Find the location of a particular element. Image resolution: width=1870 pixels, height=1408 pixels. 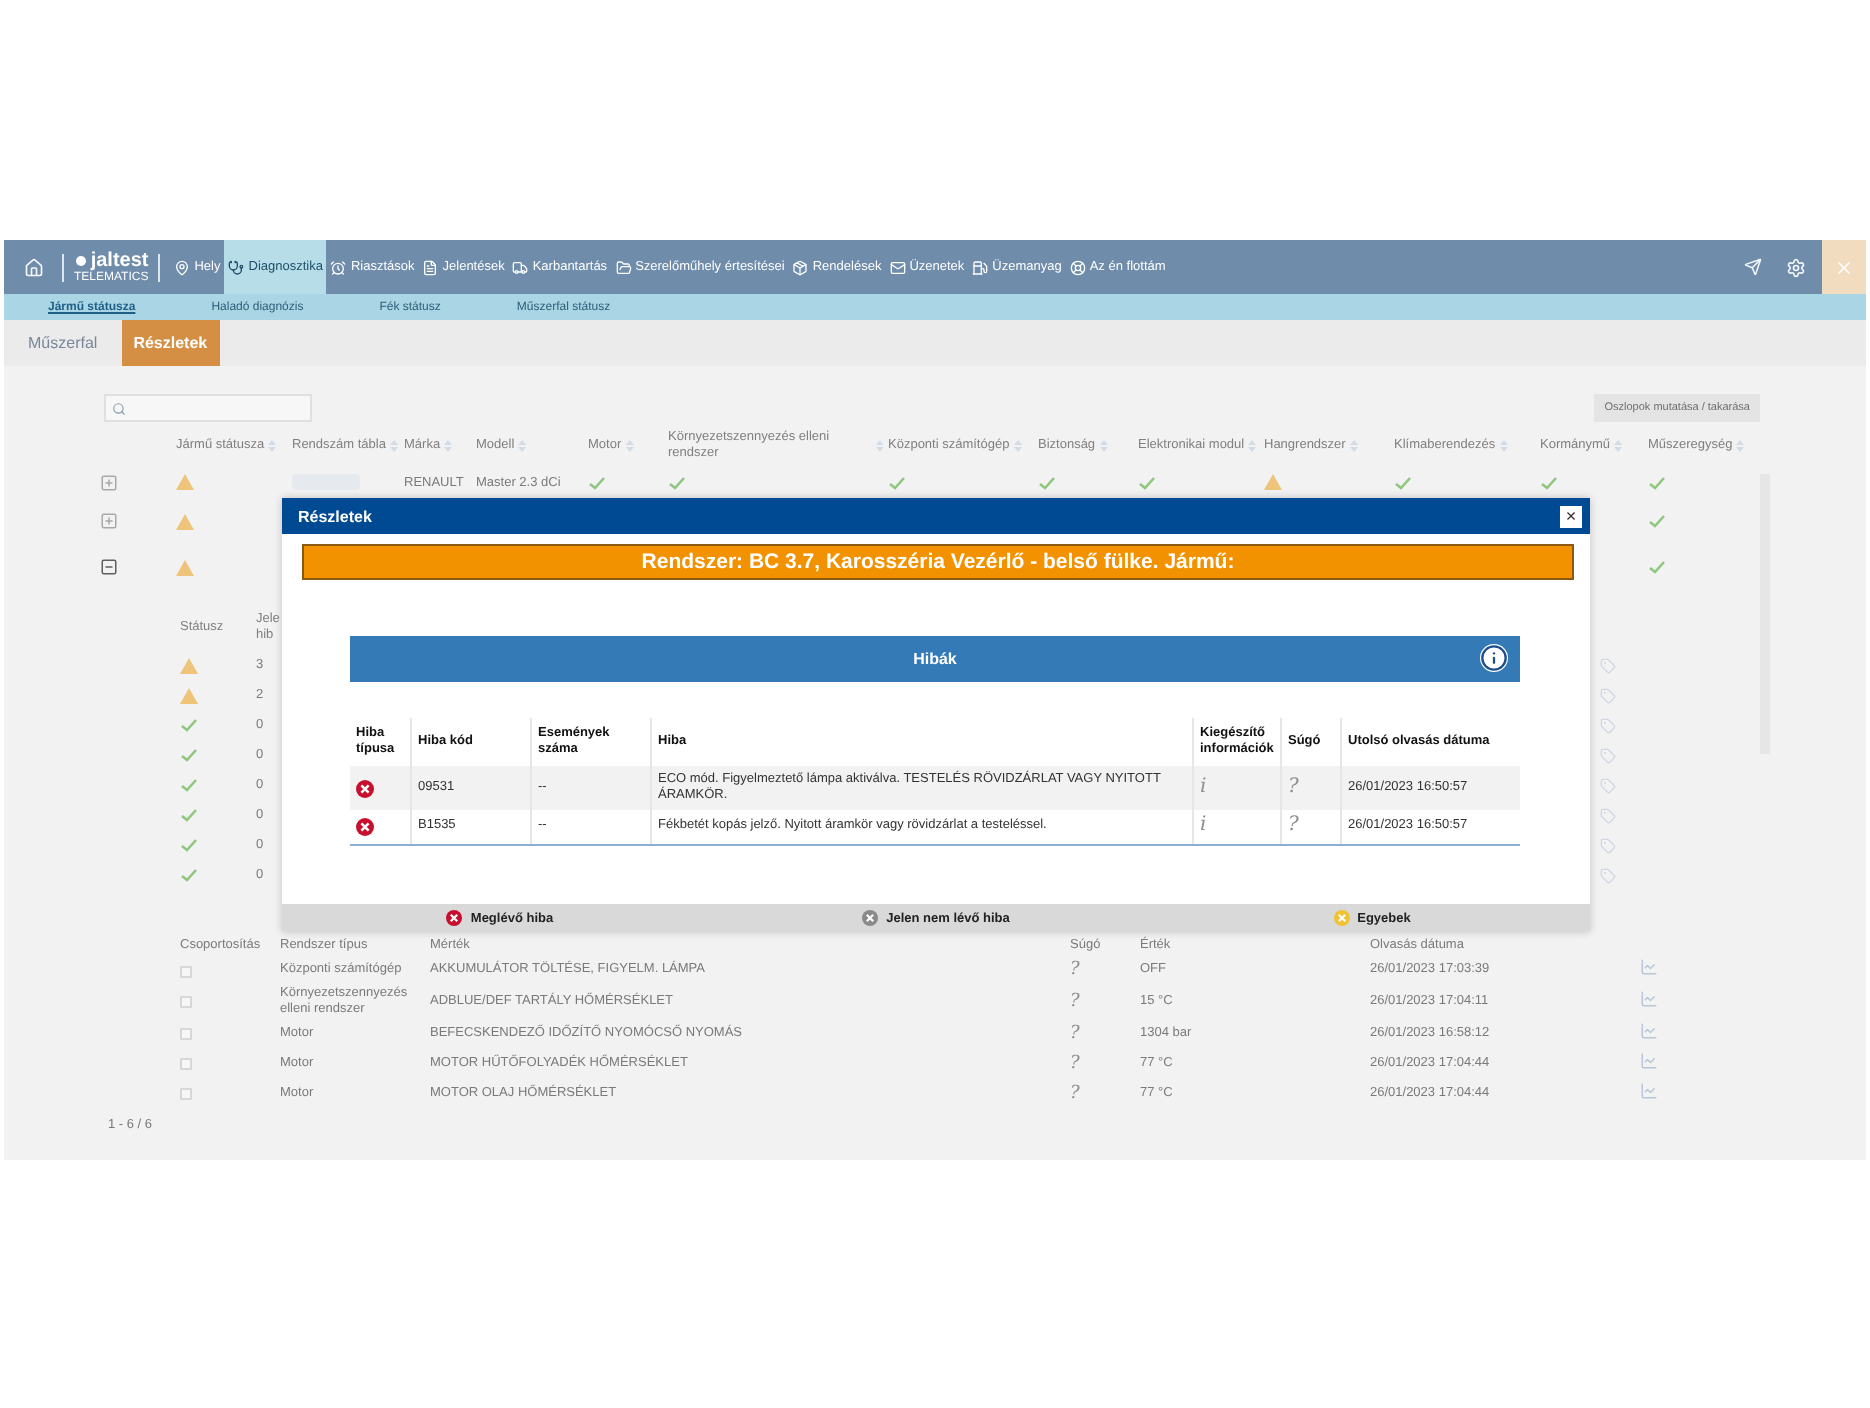

close-button: × is located at coordinates (1571, 516).